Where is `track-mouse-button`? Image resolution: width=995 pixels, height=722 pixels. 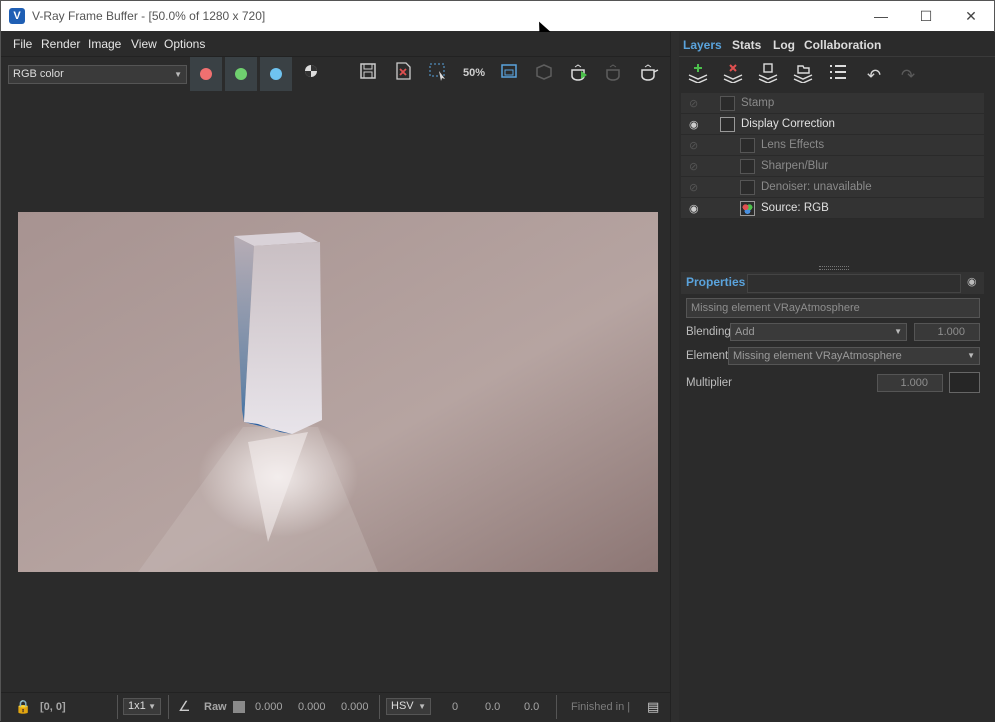
track-mouse-button is located at coordinates (509, 73).